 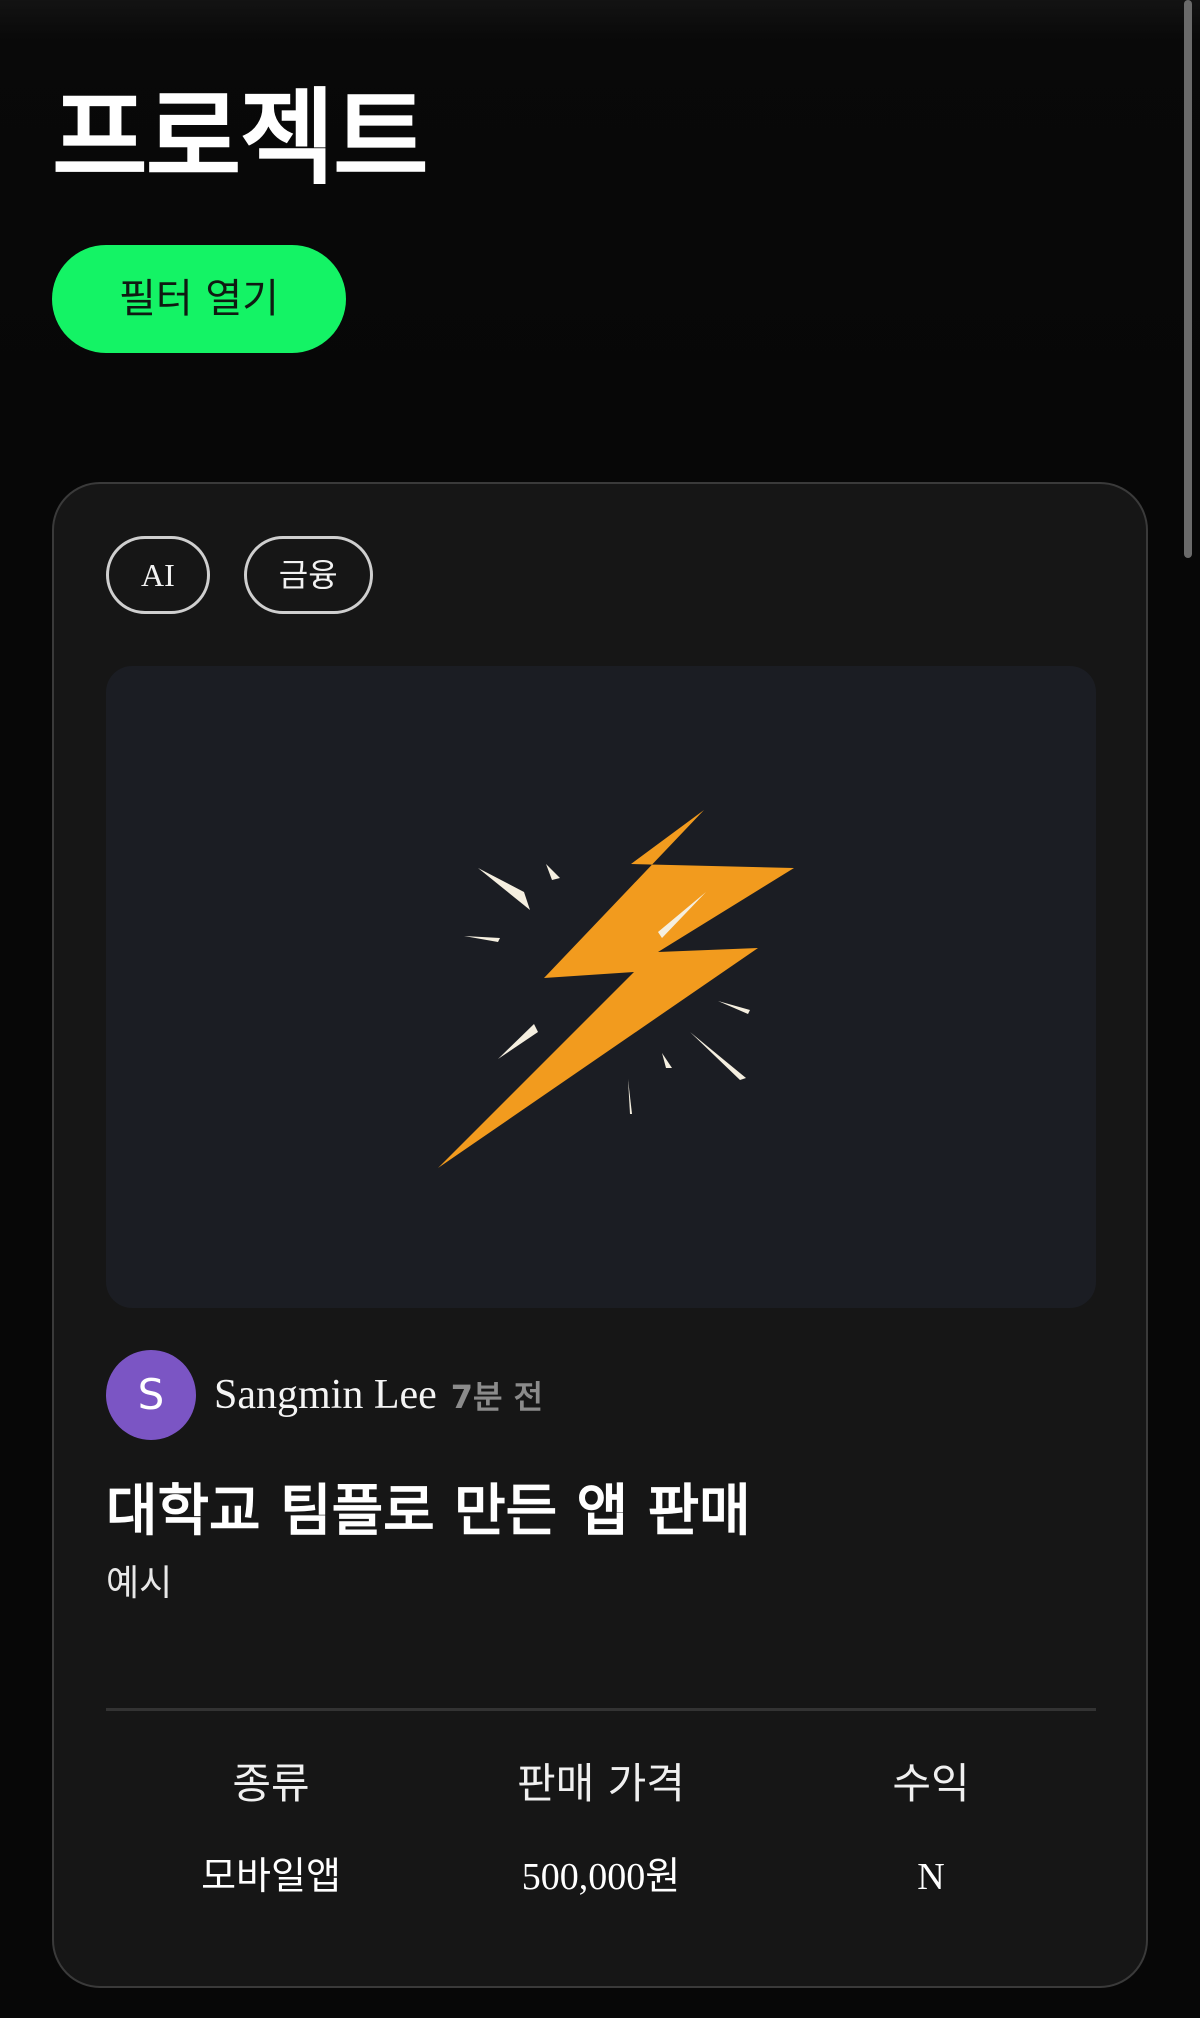 I want to click on scrollbar, so click(x=1188, y=1009).